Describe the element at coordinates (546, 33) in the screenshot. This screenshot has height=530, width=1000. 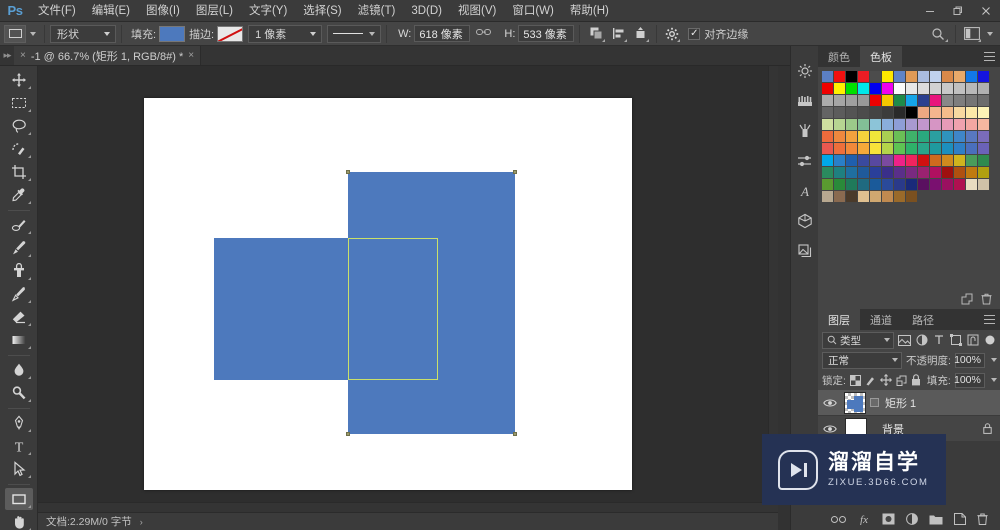
I see `height-input: 533 像素` at that location.